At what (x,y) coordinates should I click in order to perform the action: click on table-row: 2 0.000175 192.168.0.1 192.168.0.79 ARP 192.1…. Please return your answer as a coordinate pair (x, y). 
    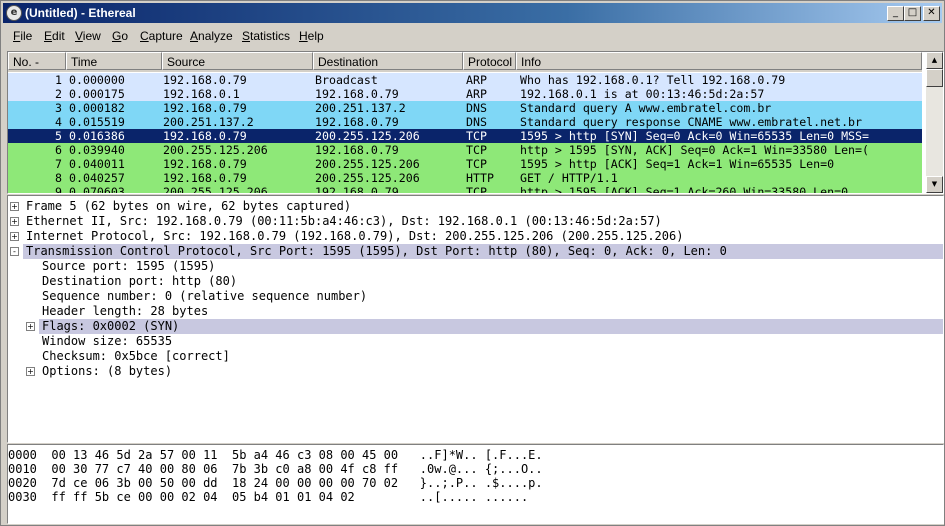
    Looking at the image, I should click on (465, 94).